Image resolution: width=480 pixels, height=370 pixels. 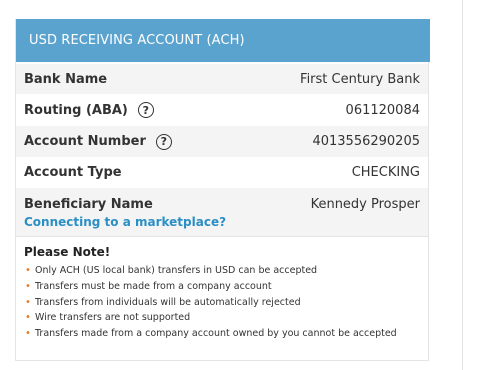 I want to click on routing-label-group: Routing (ABA) ?, so click(x=89, y=110).